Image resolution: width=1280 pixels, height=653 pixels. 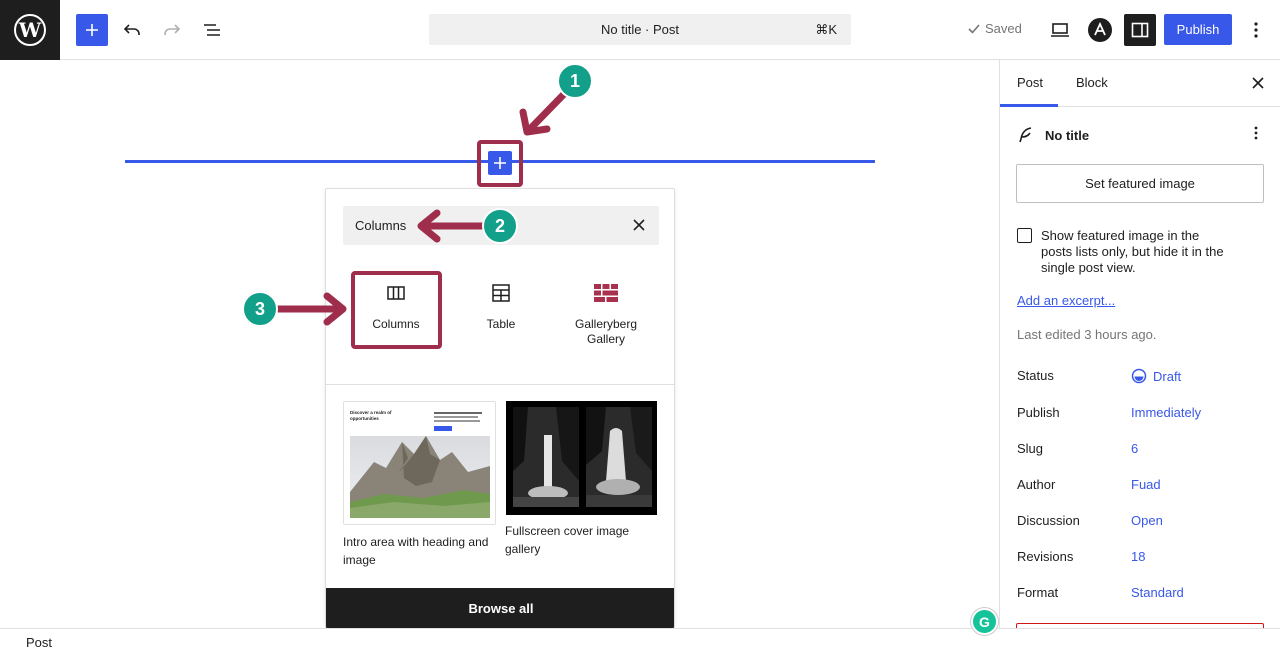 What do you see at coordinates (1147, 520) in the screenshot?
I see `discussion-button: Open` at bounding box center [1147, 520].